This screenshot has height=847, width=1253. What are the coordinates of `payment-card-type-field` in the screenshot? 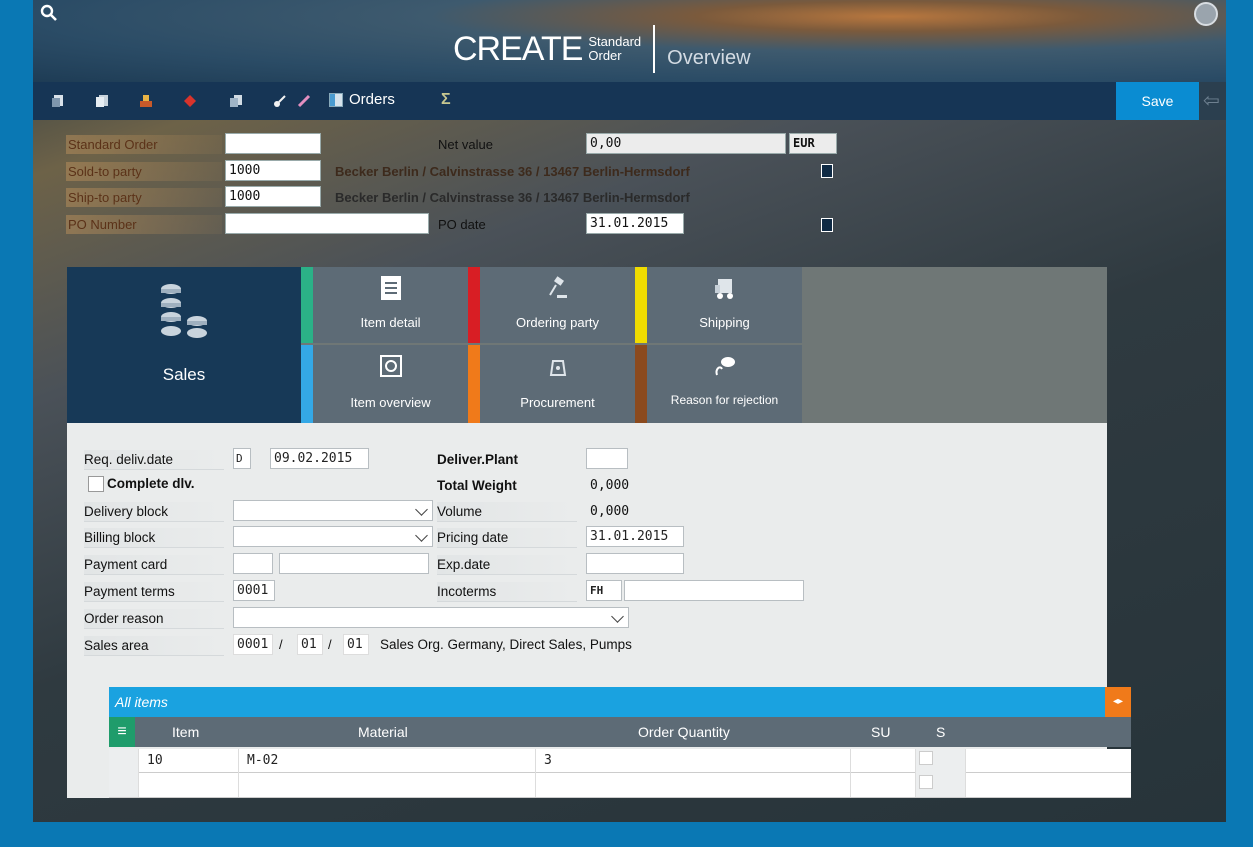 It's located at (253, 563).